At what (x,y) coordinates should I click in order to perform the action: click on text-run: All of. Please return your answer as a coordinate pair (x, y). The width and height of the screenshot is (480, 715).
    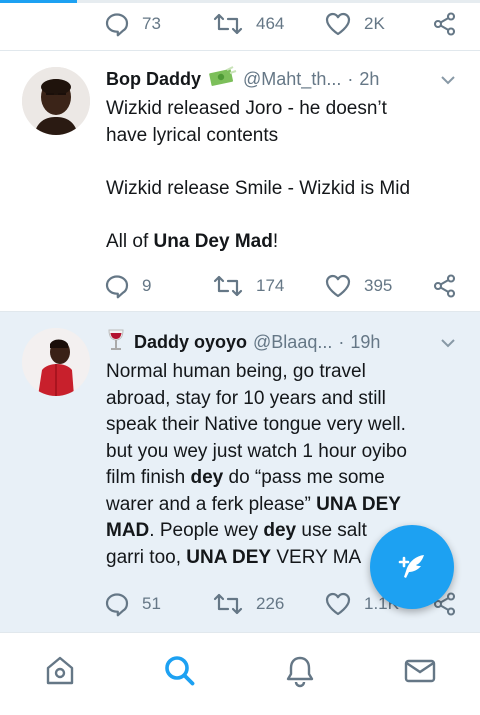
    Looking at the image, I should click on (130, 241).